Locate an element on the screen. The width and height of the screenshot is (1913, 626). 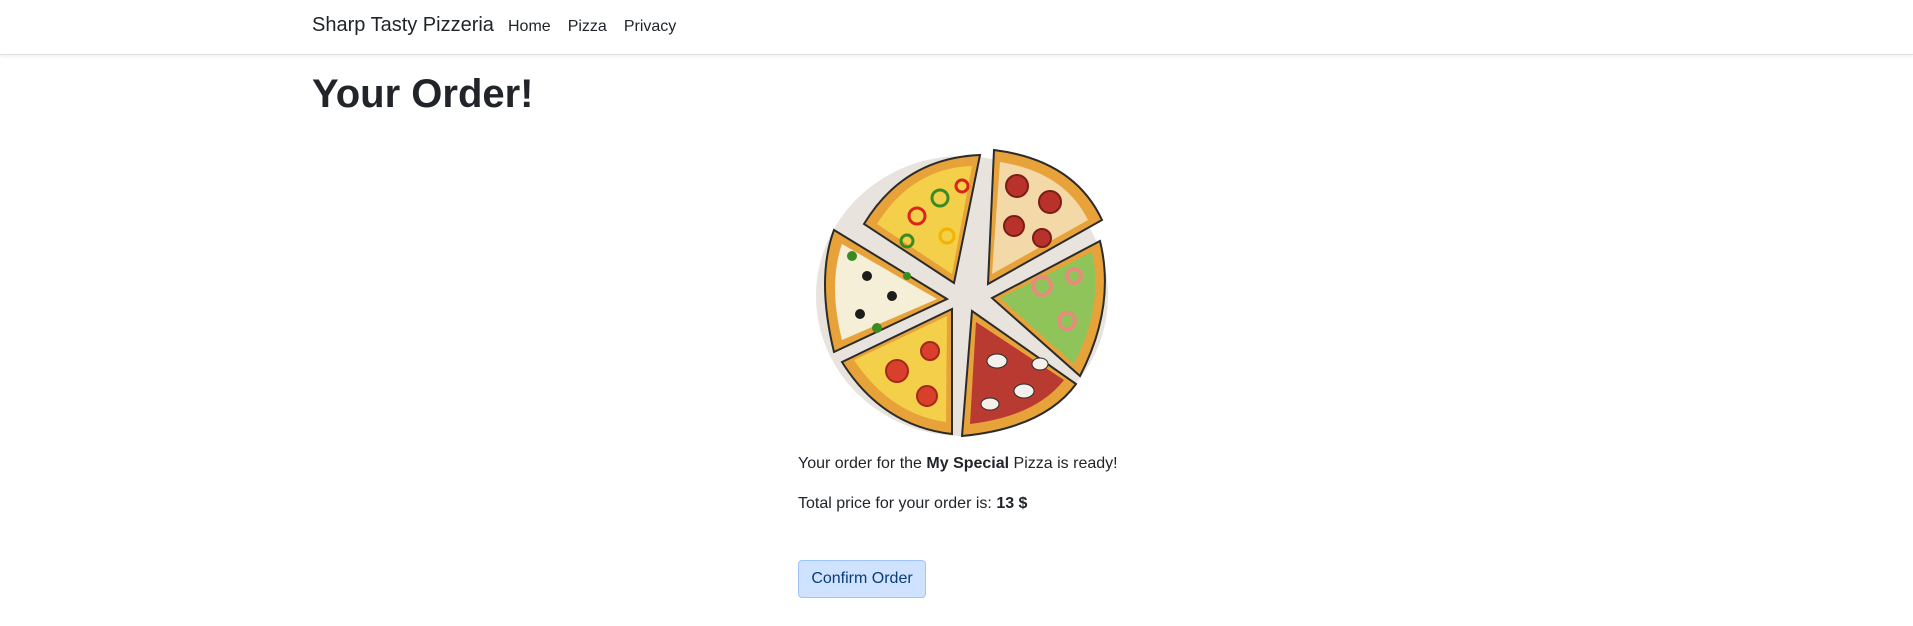
order-suffix: Pizza is ready! is located at coordinates (1065, 463).